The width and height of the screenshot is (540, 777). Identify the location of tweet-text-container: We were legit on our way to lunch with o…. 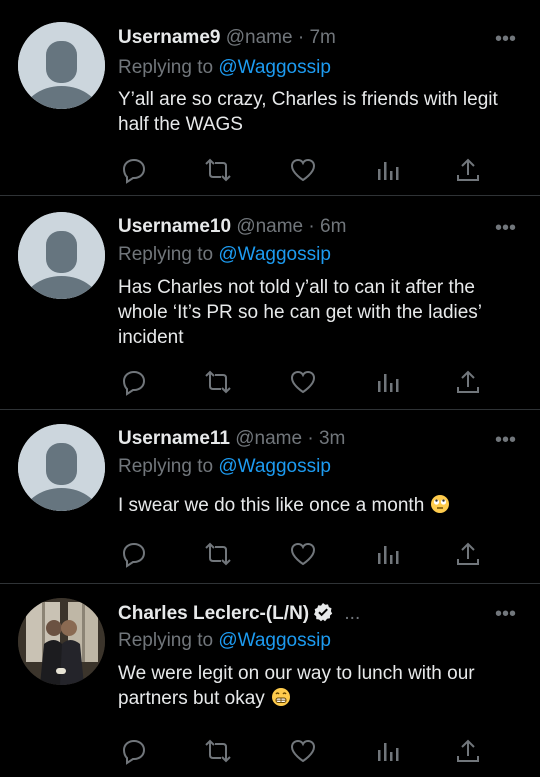
(318, 687).